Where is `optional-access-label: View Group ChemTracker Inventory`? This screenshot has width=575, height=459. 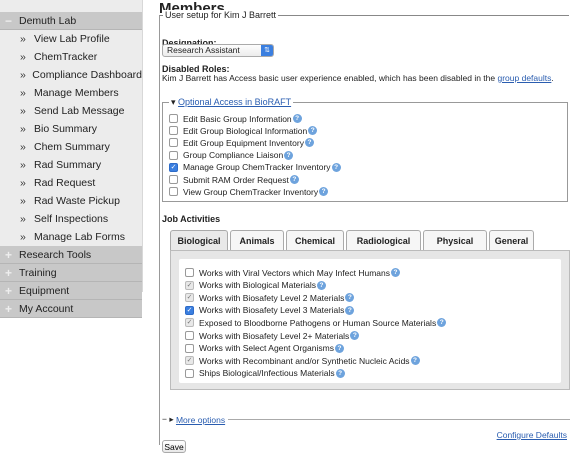 optional-access-label: View Group ChemTracker Inventory is located at coordinates (251, 191).